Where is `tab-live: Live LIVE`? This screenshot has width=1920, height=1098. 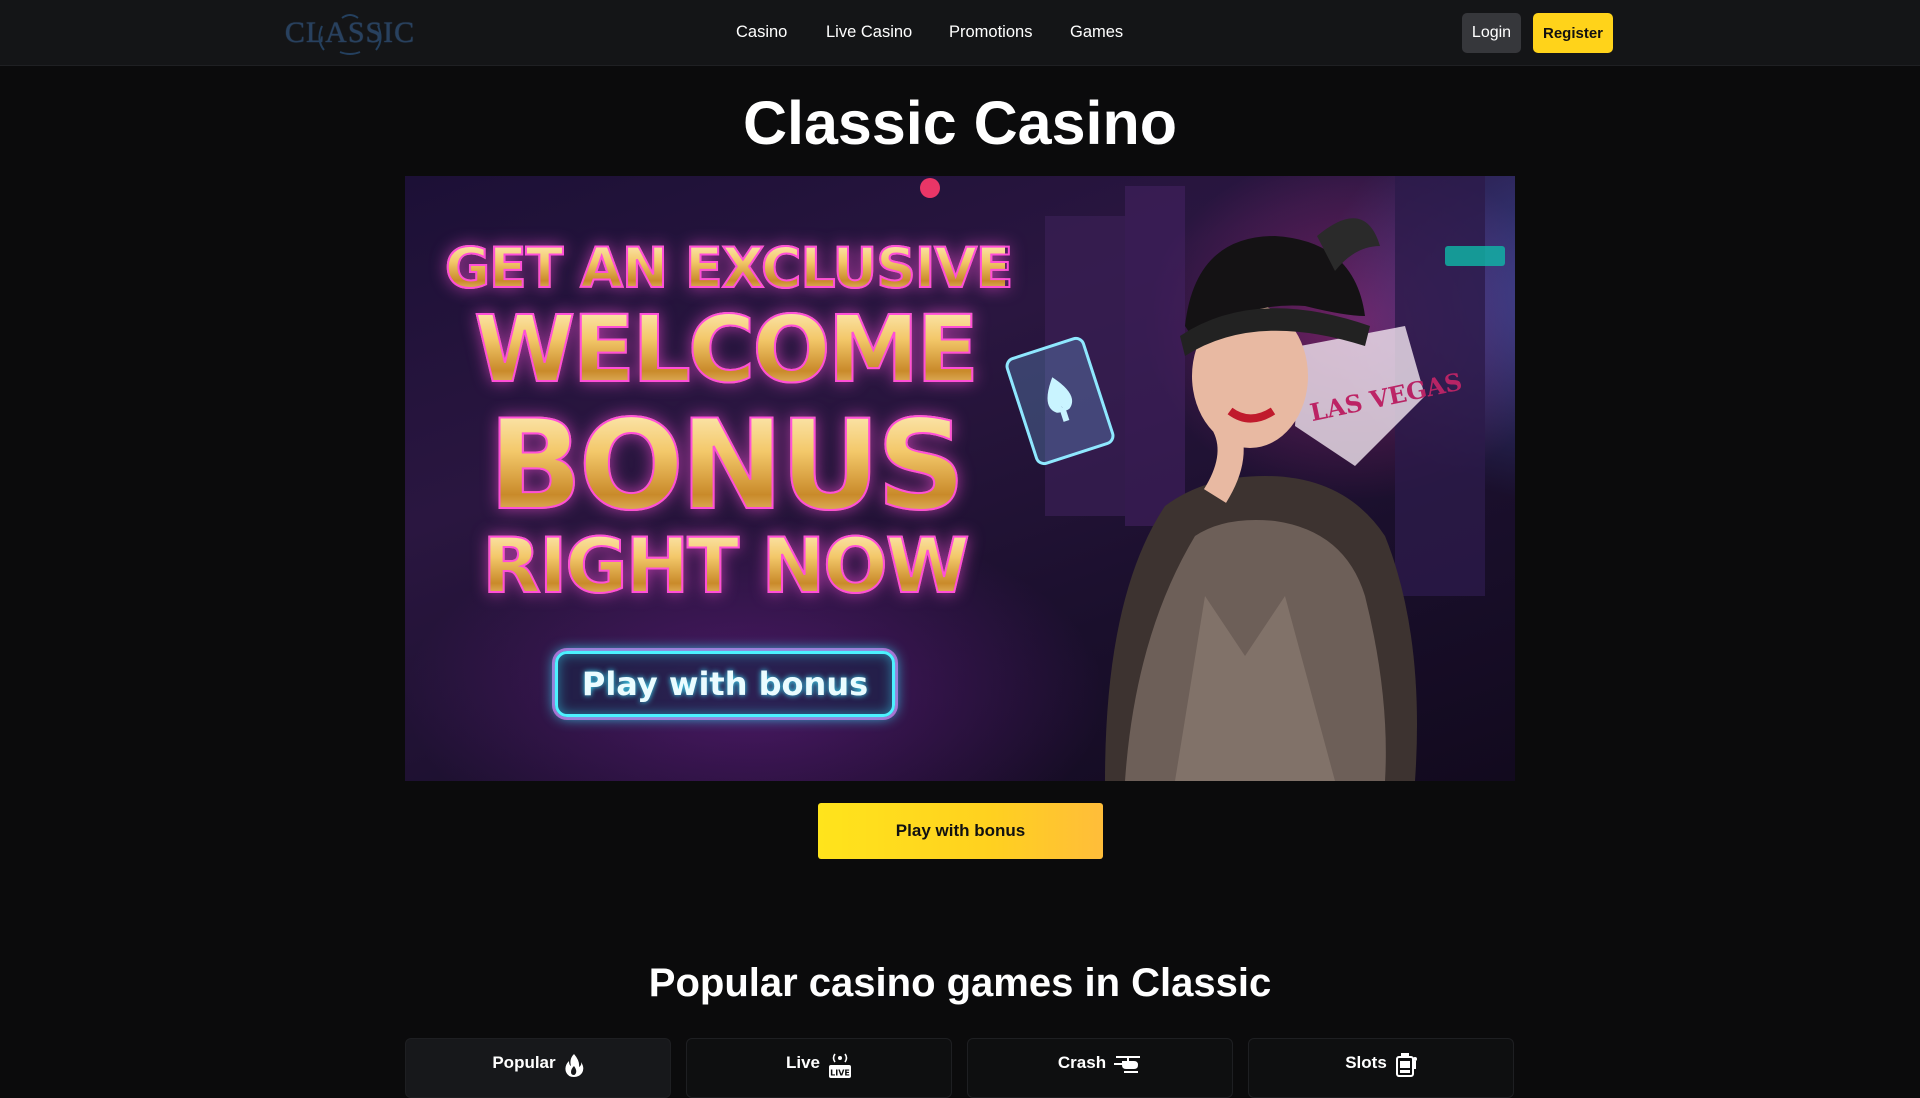
tab-live: Live LIVE is located at coordinates (819, 1068).